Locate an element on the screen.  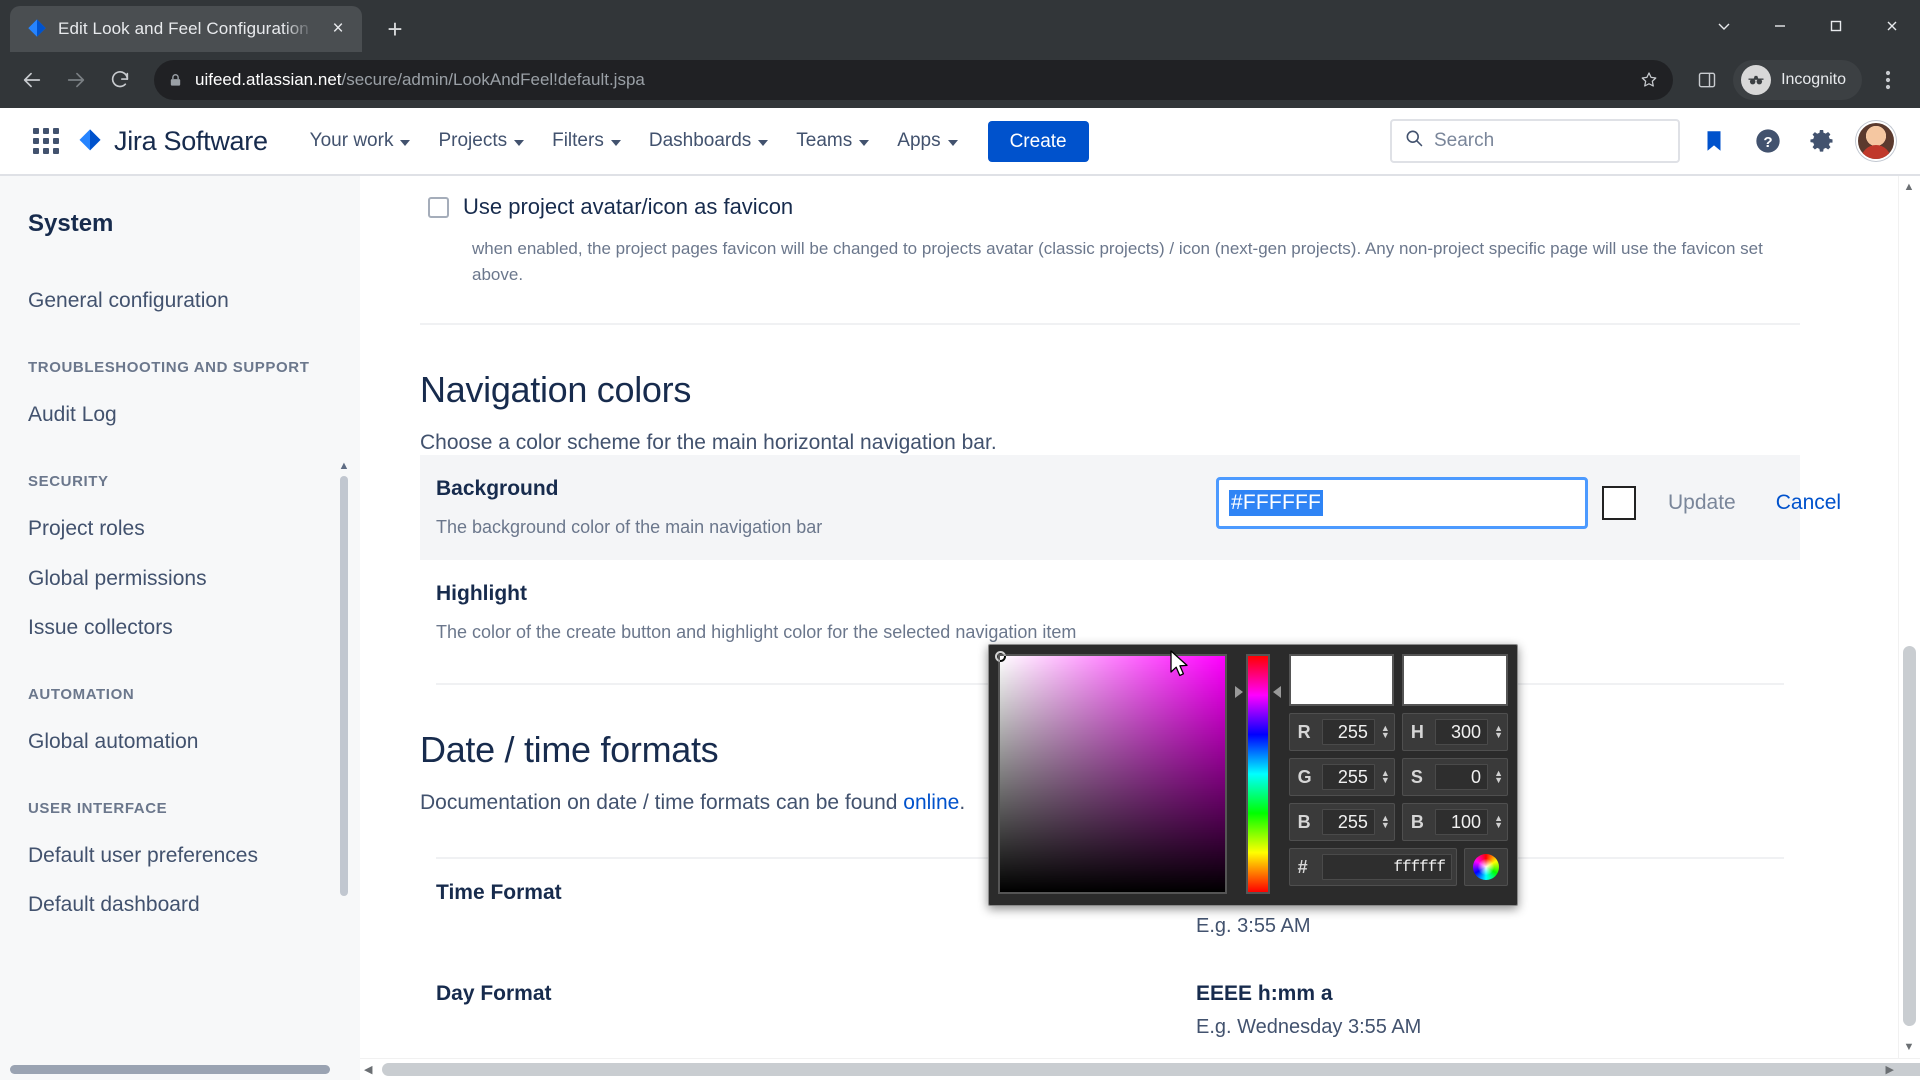
create-button: Create is located at coordinates (1038, 141).